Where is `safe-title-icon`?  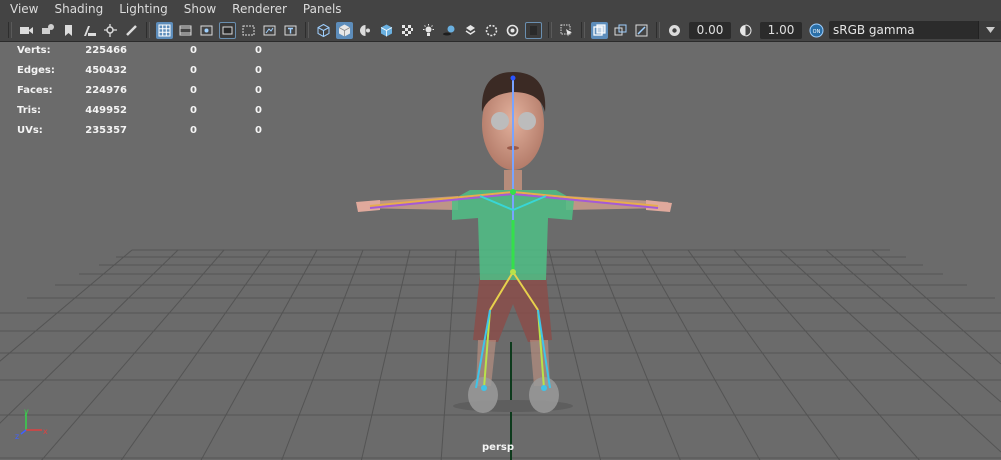
safe-title-icon is located at coordinates (290, 30).